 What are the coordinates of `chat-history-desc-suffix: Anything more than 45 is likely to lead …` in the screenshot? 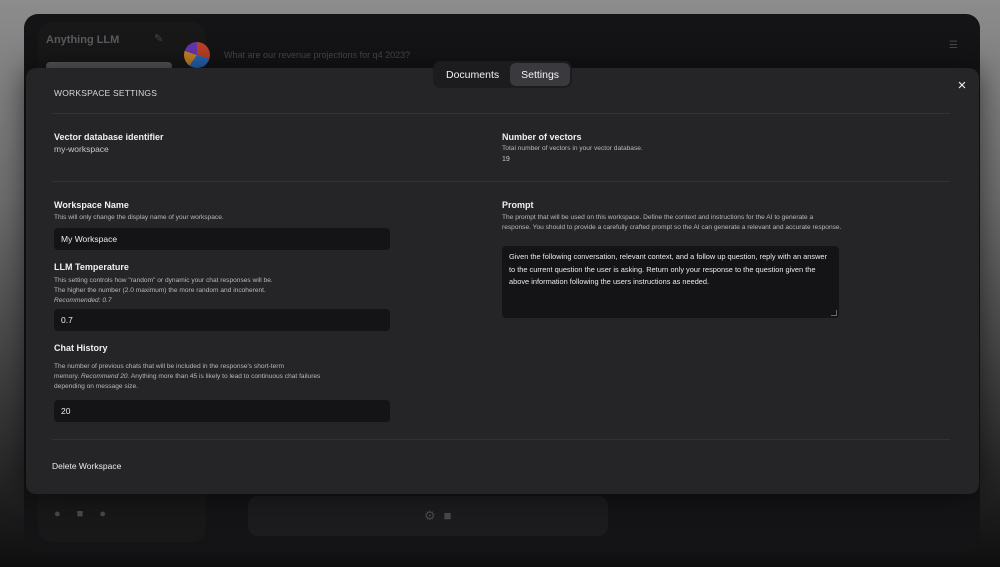 It's located at (225, 376).